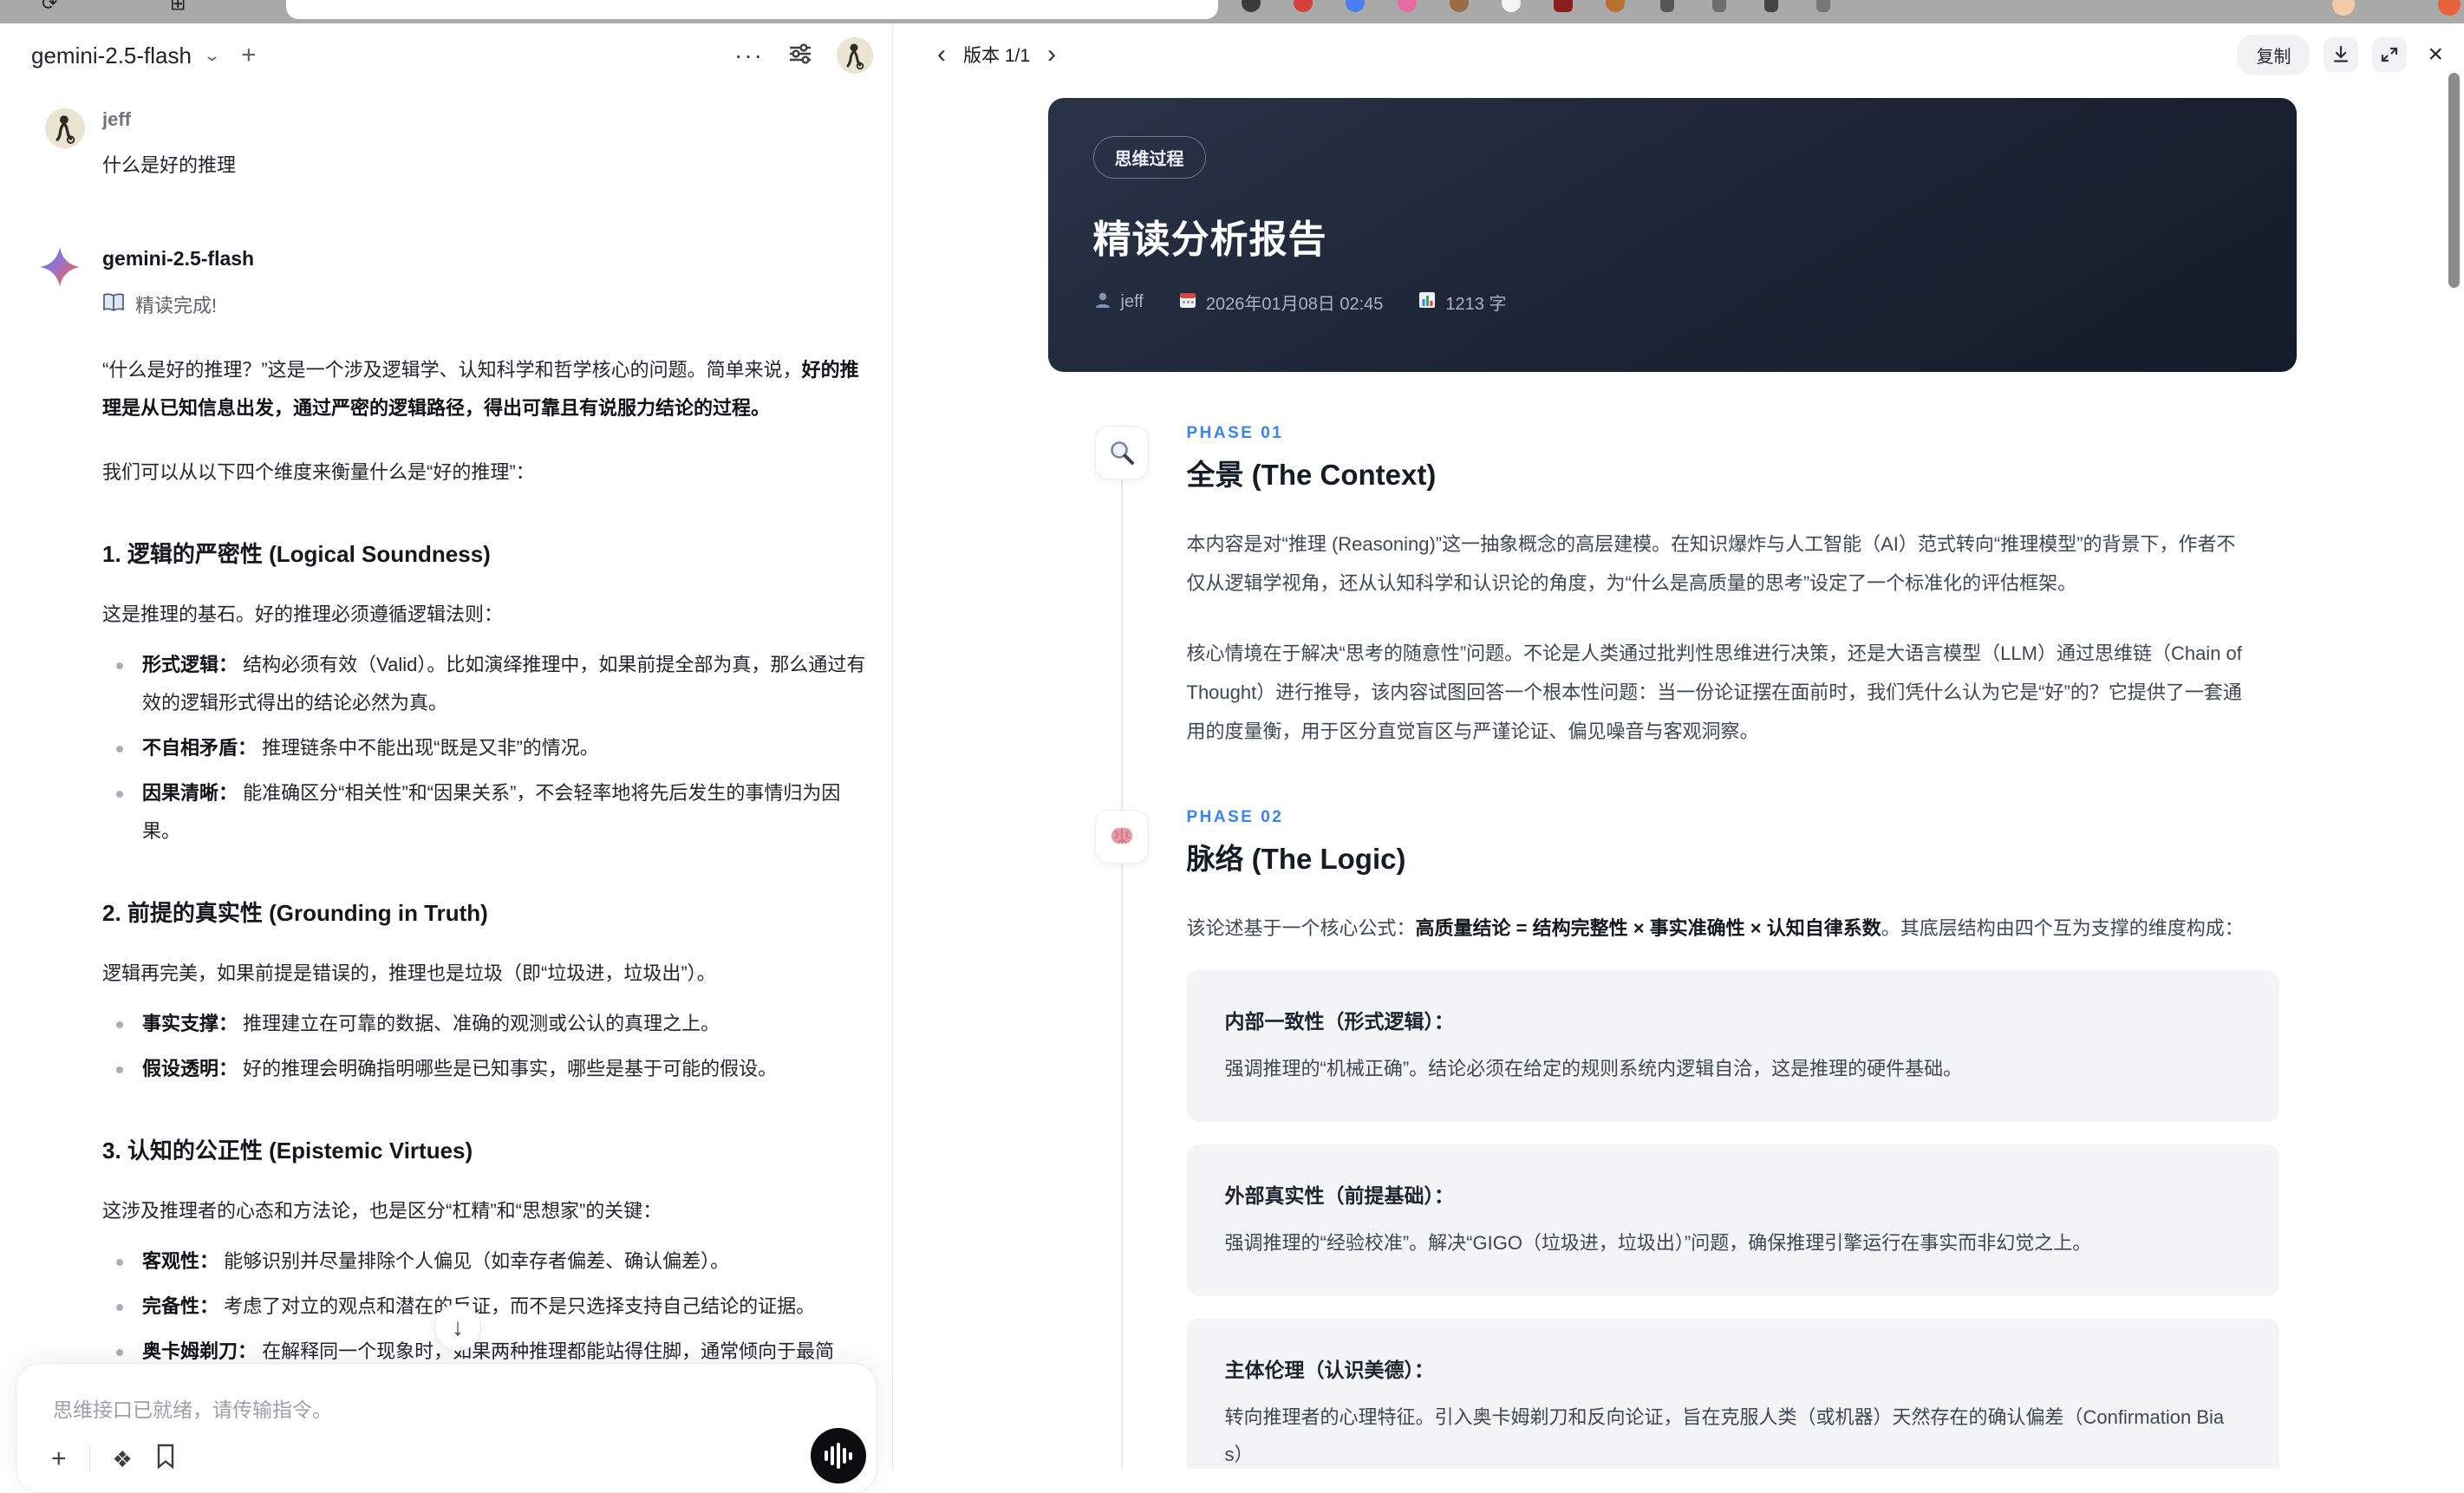 The width and height of the screenshot is (2464, 1493). Describe the element at coordinates (1311, 475) in the screenshot. I see `phase-title: 全景 (The Context)` at that location.